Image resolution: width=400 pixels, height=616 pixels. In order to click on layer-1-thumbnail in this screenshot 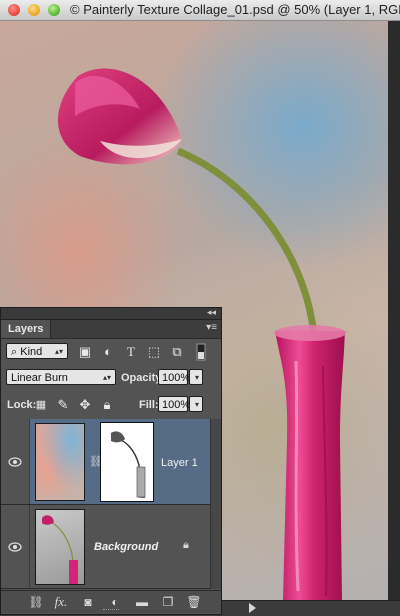, I will do `click(60, 462)`.